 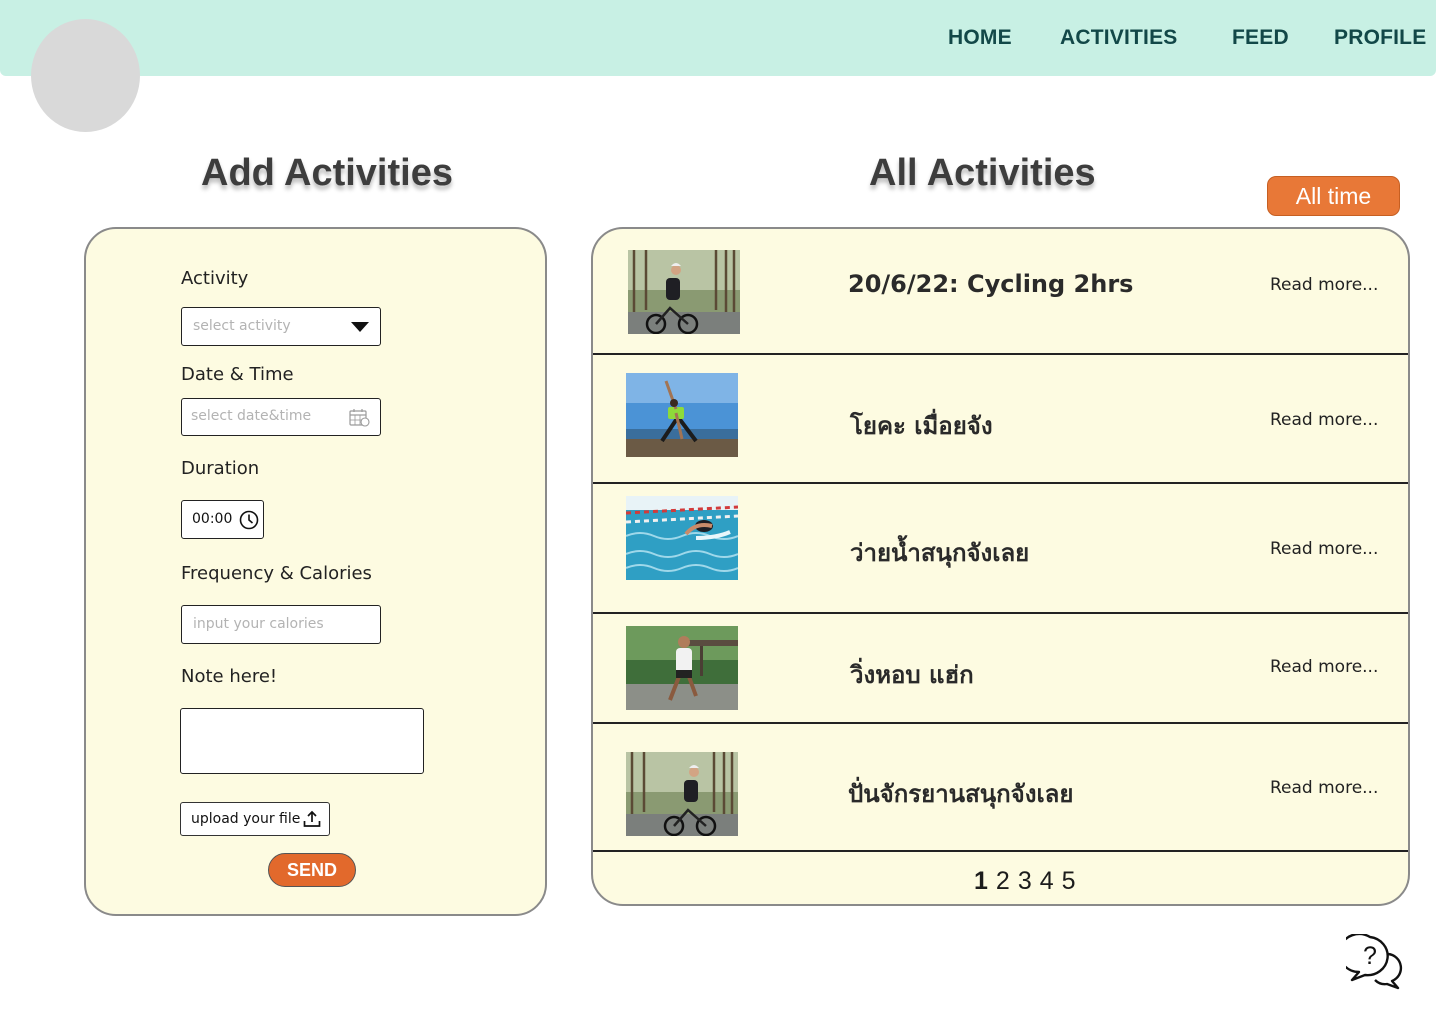 What do you see at coordinates (312, 870) in the screenshot?
I see `send-button: SEND` at bounding box center [312, 870].